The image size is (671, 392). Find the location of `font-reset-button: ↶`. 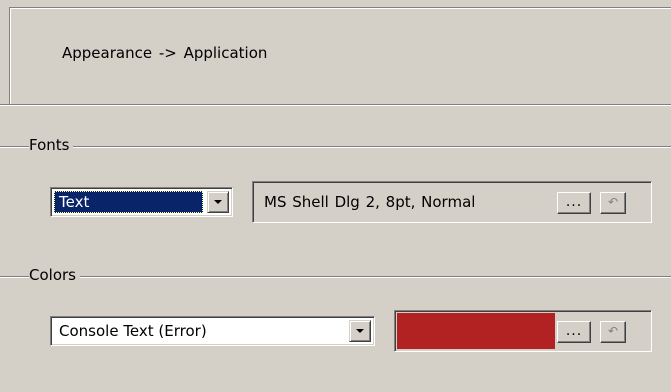

font-reset-button: ↶ is located at coordinates (613, 203).